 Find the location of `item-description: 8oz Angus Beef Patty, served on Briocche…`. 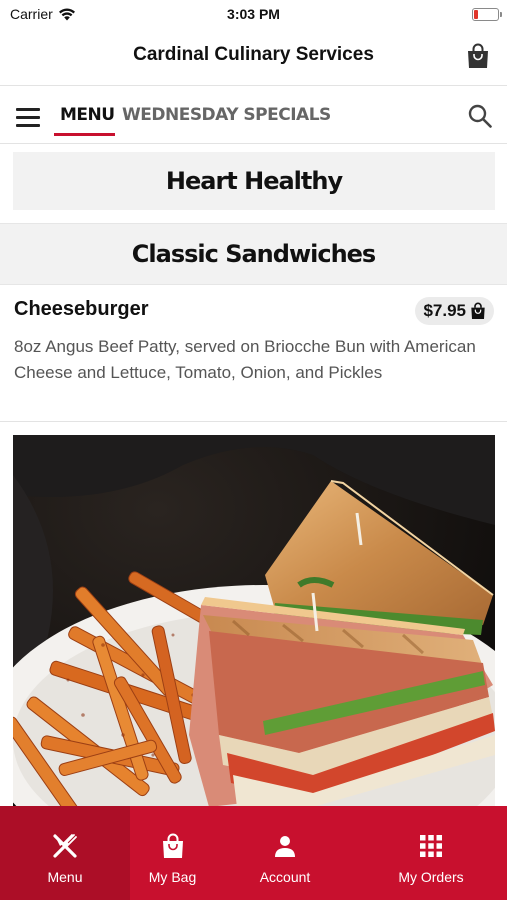

item-description: 8oz Angus Beef Patty, served on Briocche… is located at coordinates (245, 359).